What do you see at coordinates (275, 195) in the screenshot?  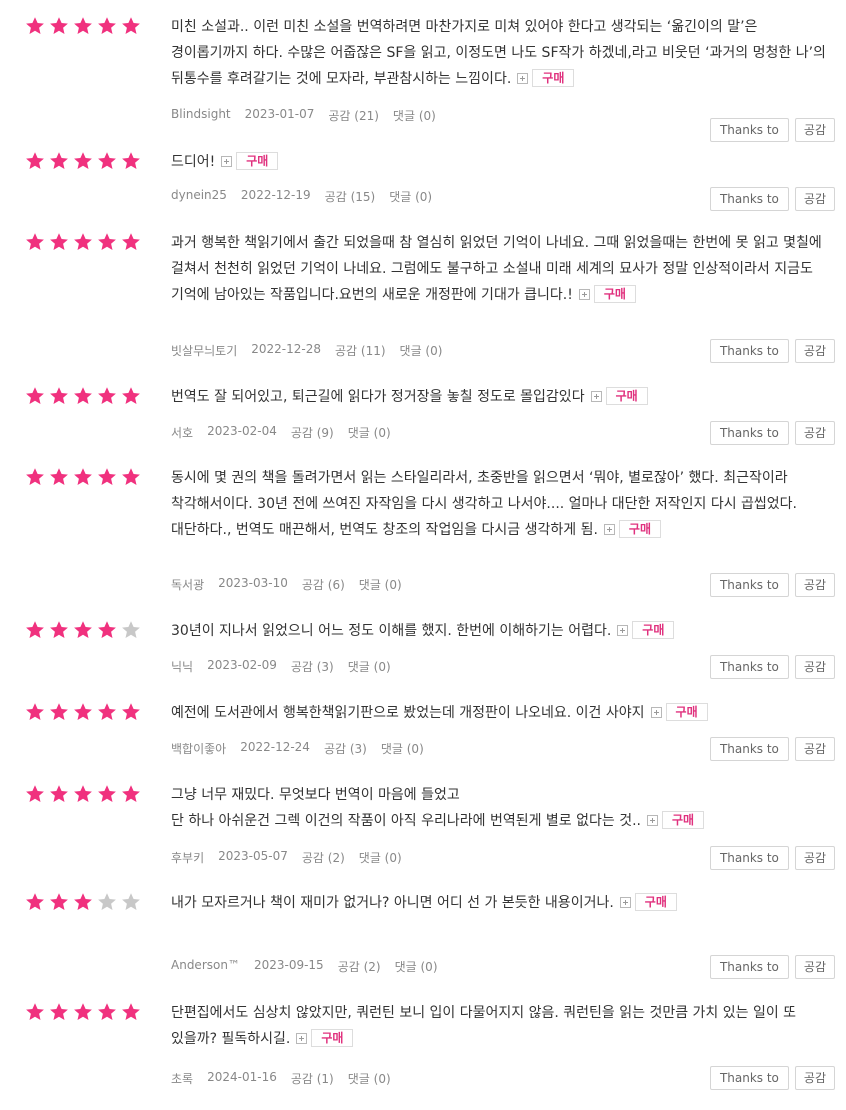 I see `review-date: 2022-12-19` at bounding box center [275, 195].